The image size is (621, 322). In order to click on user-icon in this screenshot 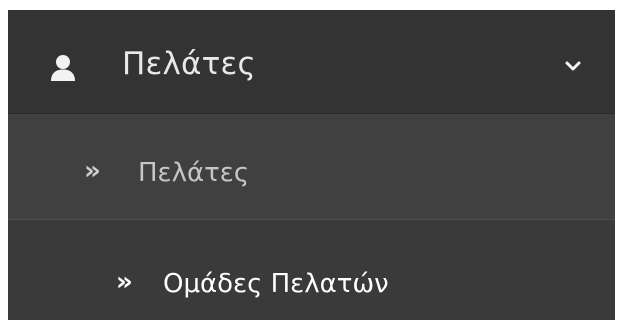, I will do `click(63, 68)`.